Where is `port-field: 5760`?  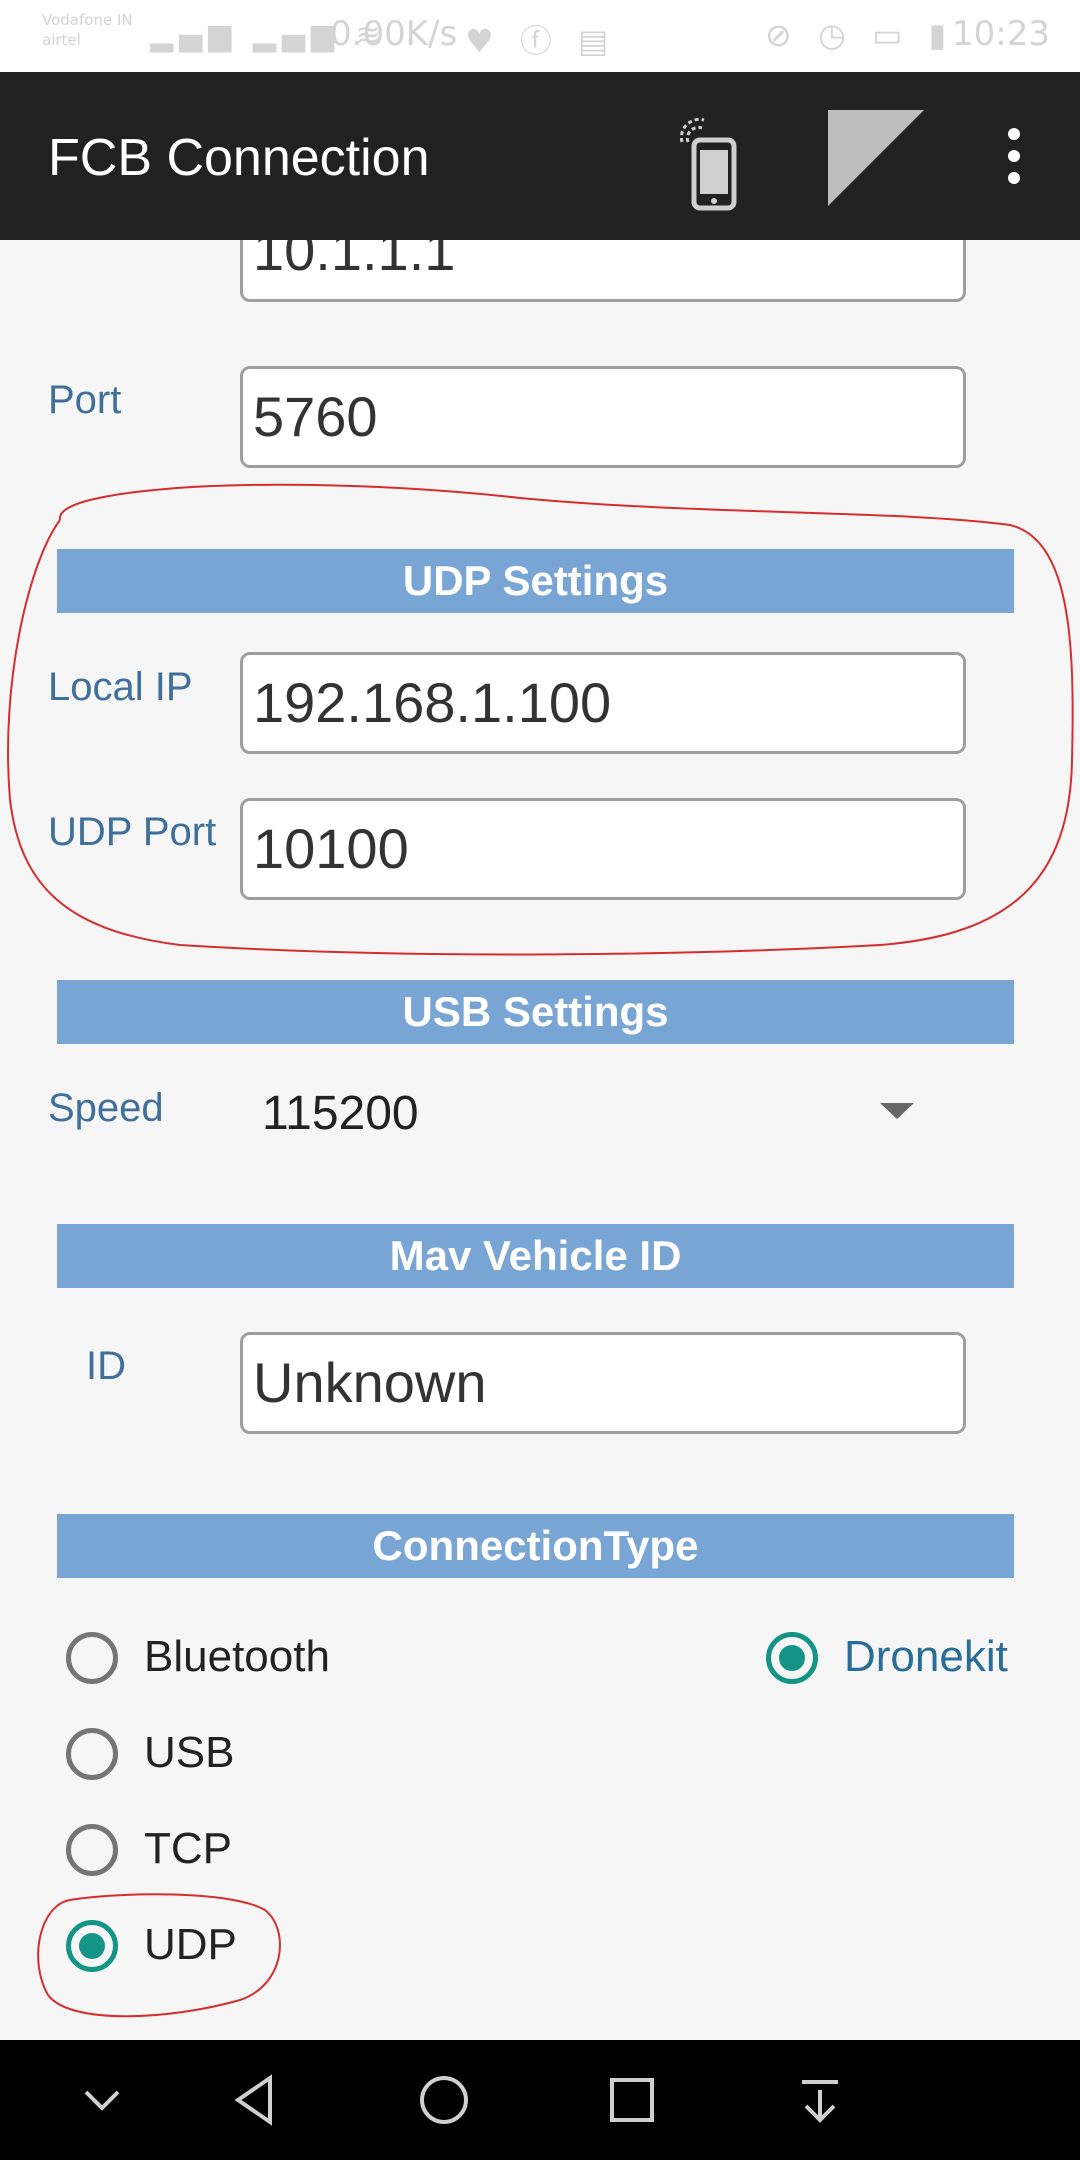
port-field: 5760 is located at coordinates (603, 417).